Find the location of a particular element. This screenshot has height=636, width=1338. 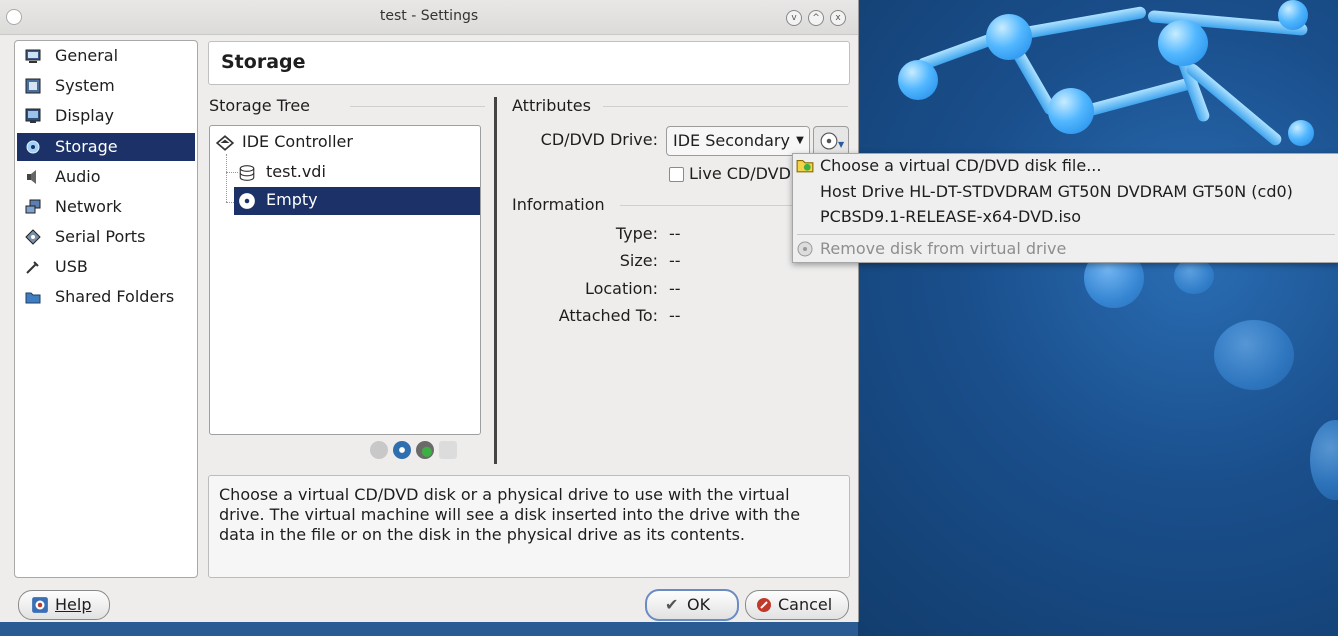

category-audio: Audio is located at coordinates (106, 177).